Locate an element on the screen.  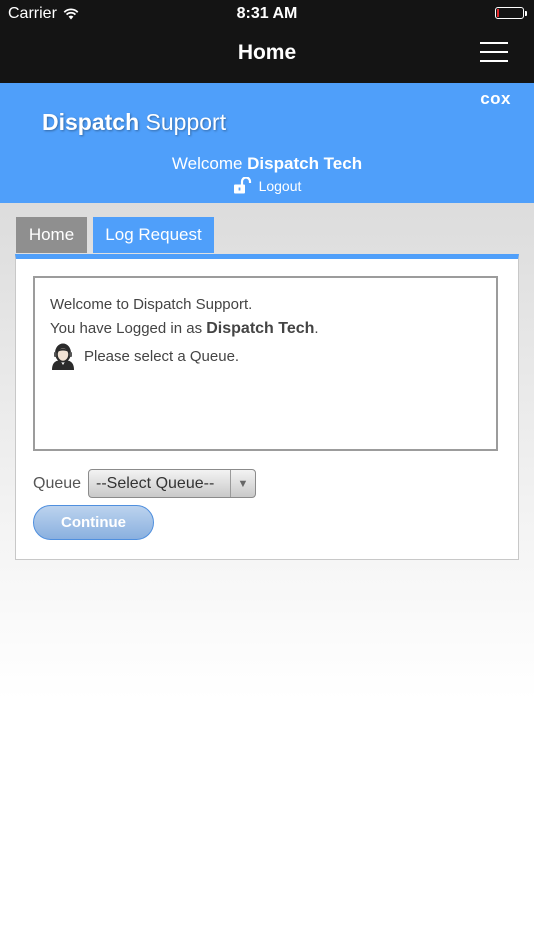
welcome-prefix: Welcome is located at coordinates (209, 163).